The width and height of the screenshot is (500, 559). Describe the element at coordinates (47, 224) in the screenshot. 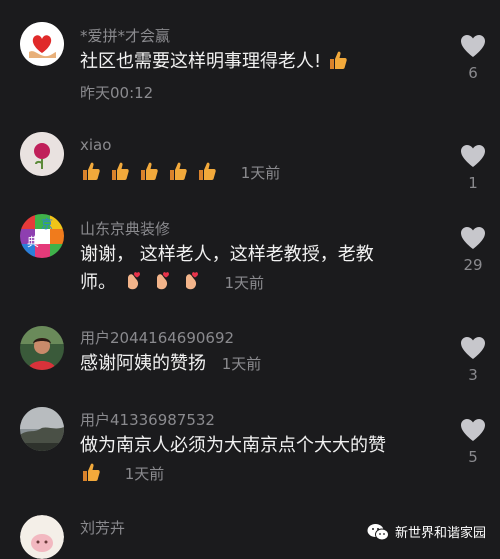

I see `avatar-char: 京` at that location.